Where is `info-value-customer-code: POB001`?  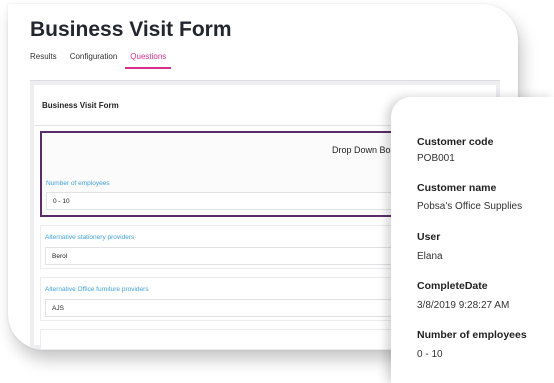
info-value-customer-code: POB001 is located at coordinates (436, 158).